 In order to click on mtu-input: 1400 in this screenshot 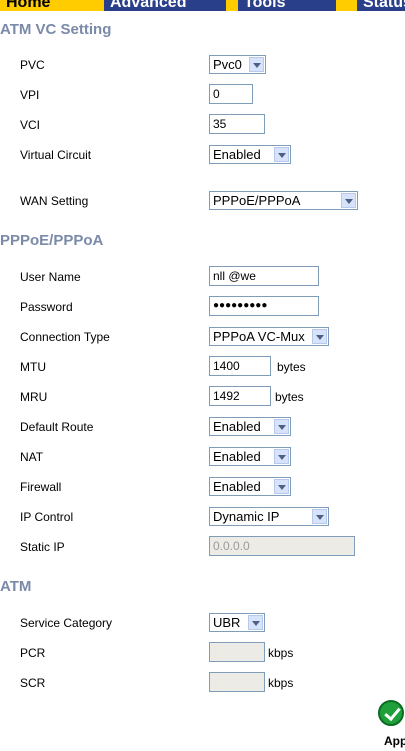, I will do `click(240, 366)`.